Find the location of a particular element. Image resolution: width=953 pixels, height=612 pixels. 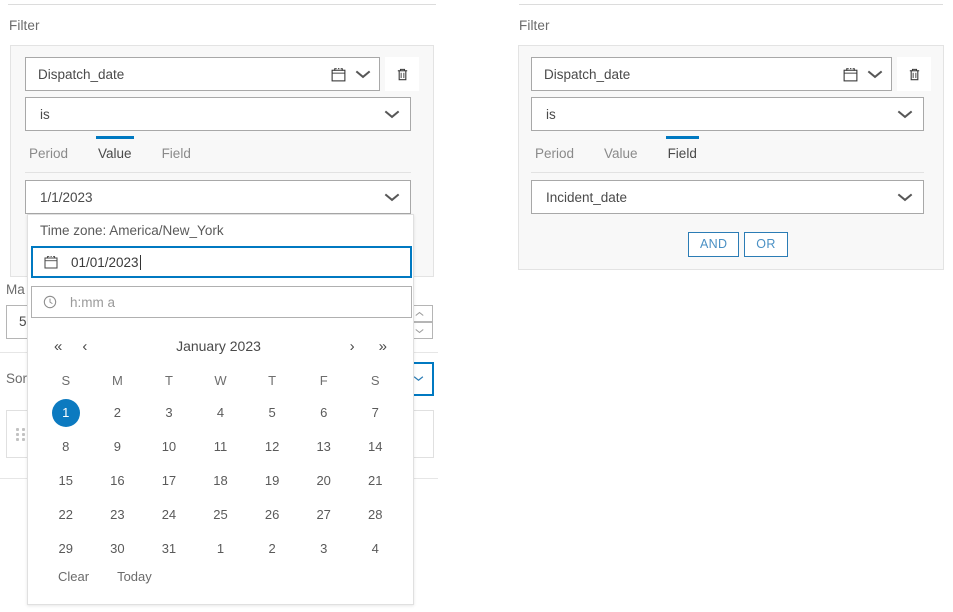

day-cell: 8 is located at coordinates (66, 447).